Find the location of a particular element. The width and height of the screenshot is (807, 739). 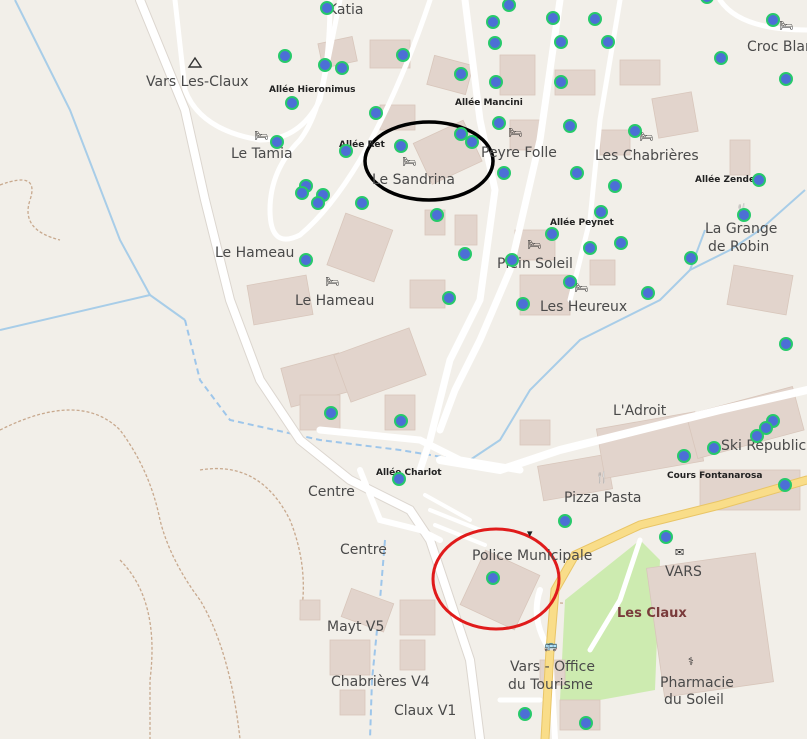

place-label: Ski Republic is located at coordinates (764, 446).